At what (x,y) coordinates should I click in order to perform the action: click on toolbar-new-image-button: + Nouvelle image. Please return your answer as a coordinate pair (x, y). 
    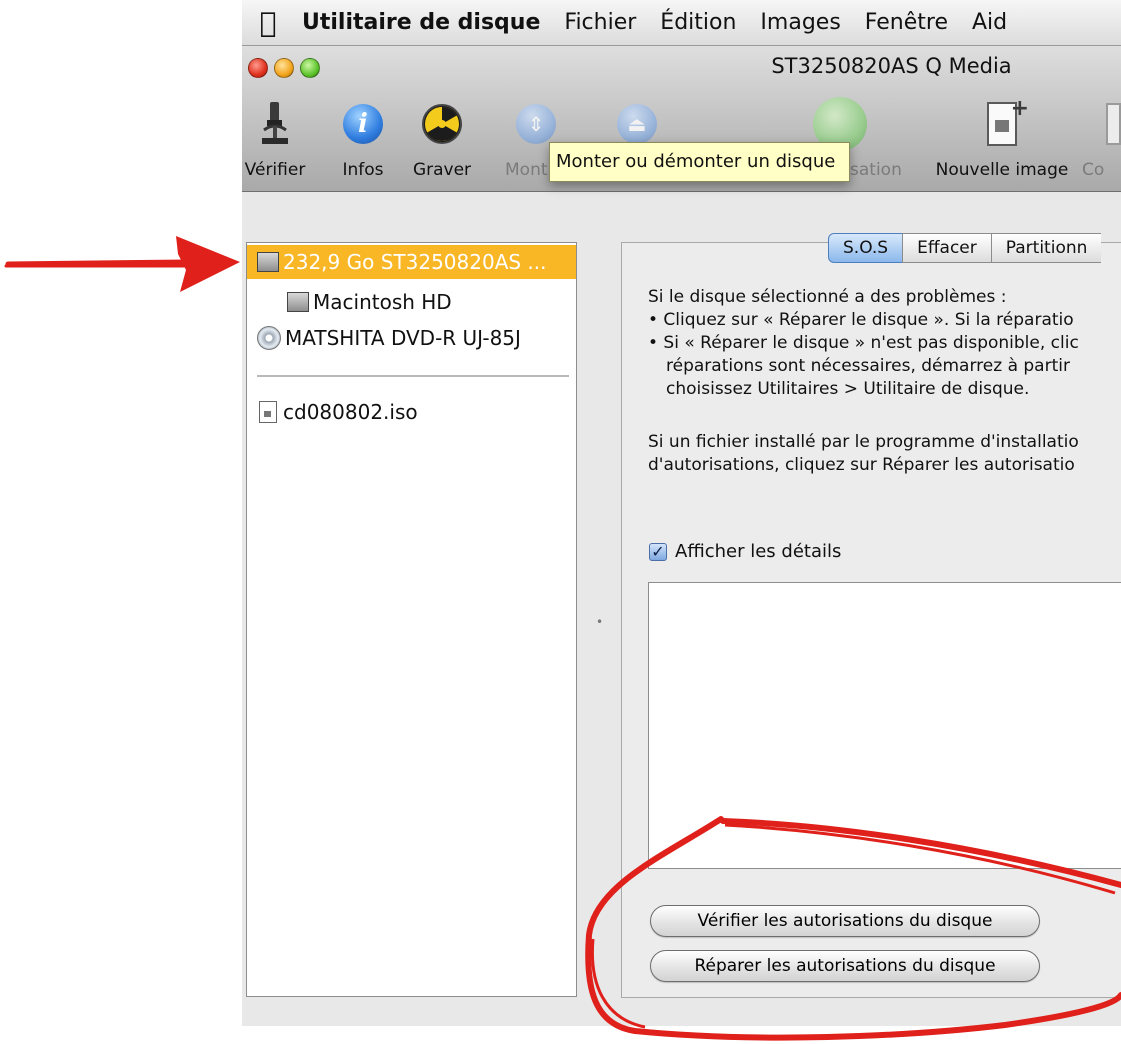
    Looking at the image, I should click on (1002, 138).